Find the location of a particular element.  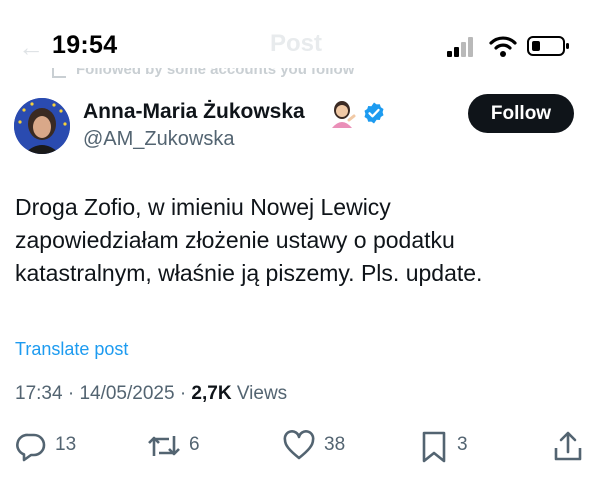

bookmark-button: 3 is located at coordinates (456, 446).